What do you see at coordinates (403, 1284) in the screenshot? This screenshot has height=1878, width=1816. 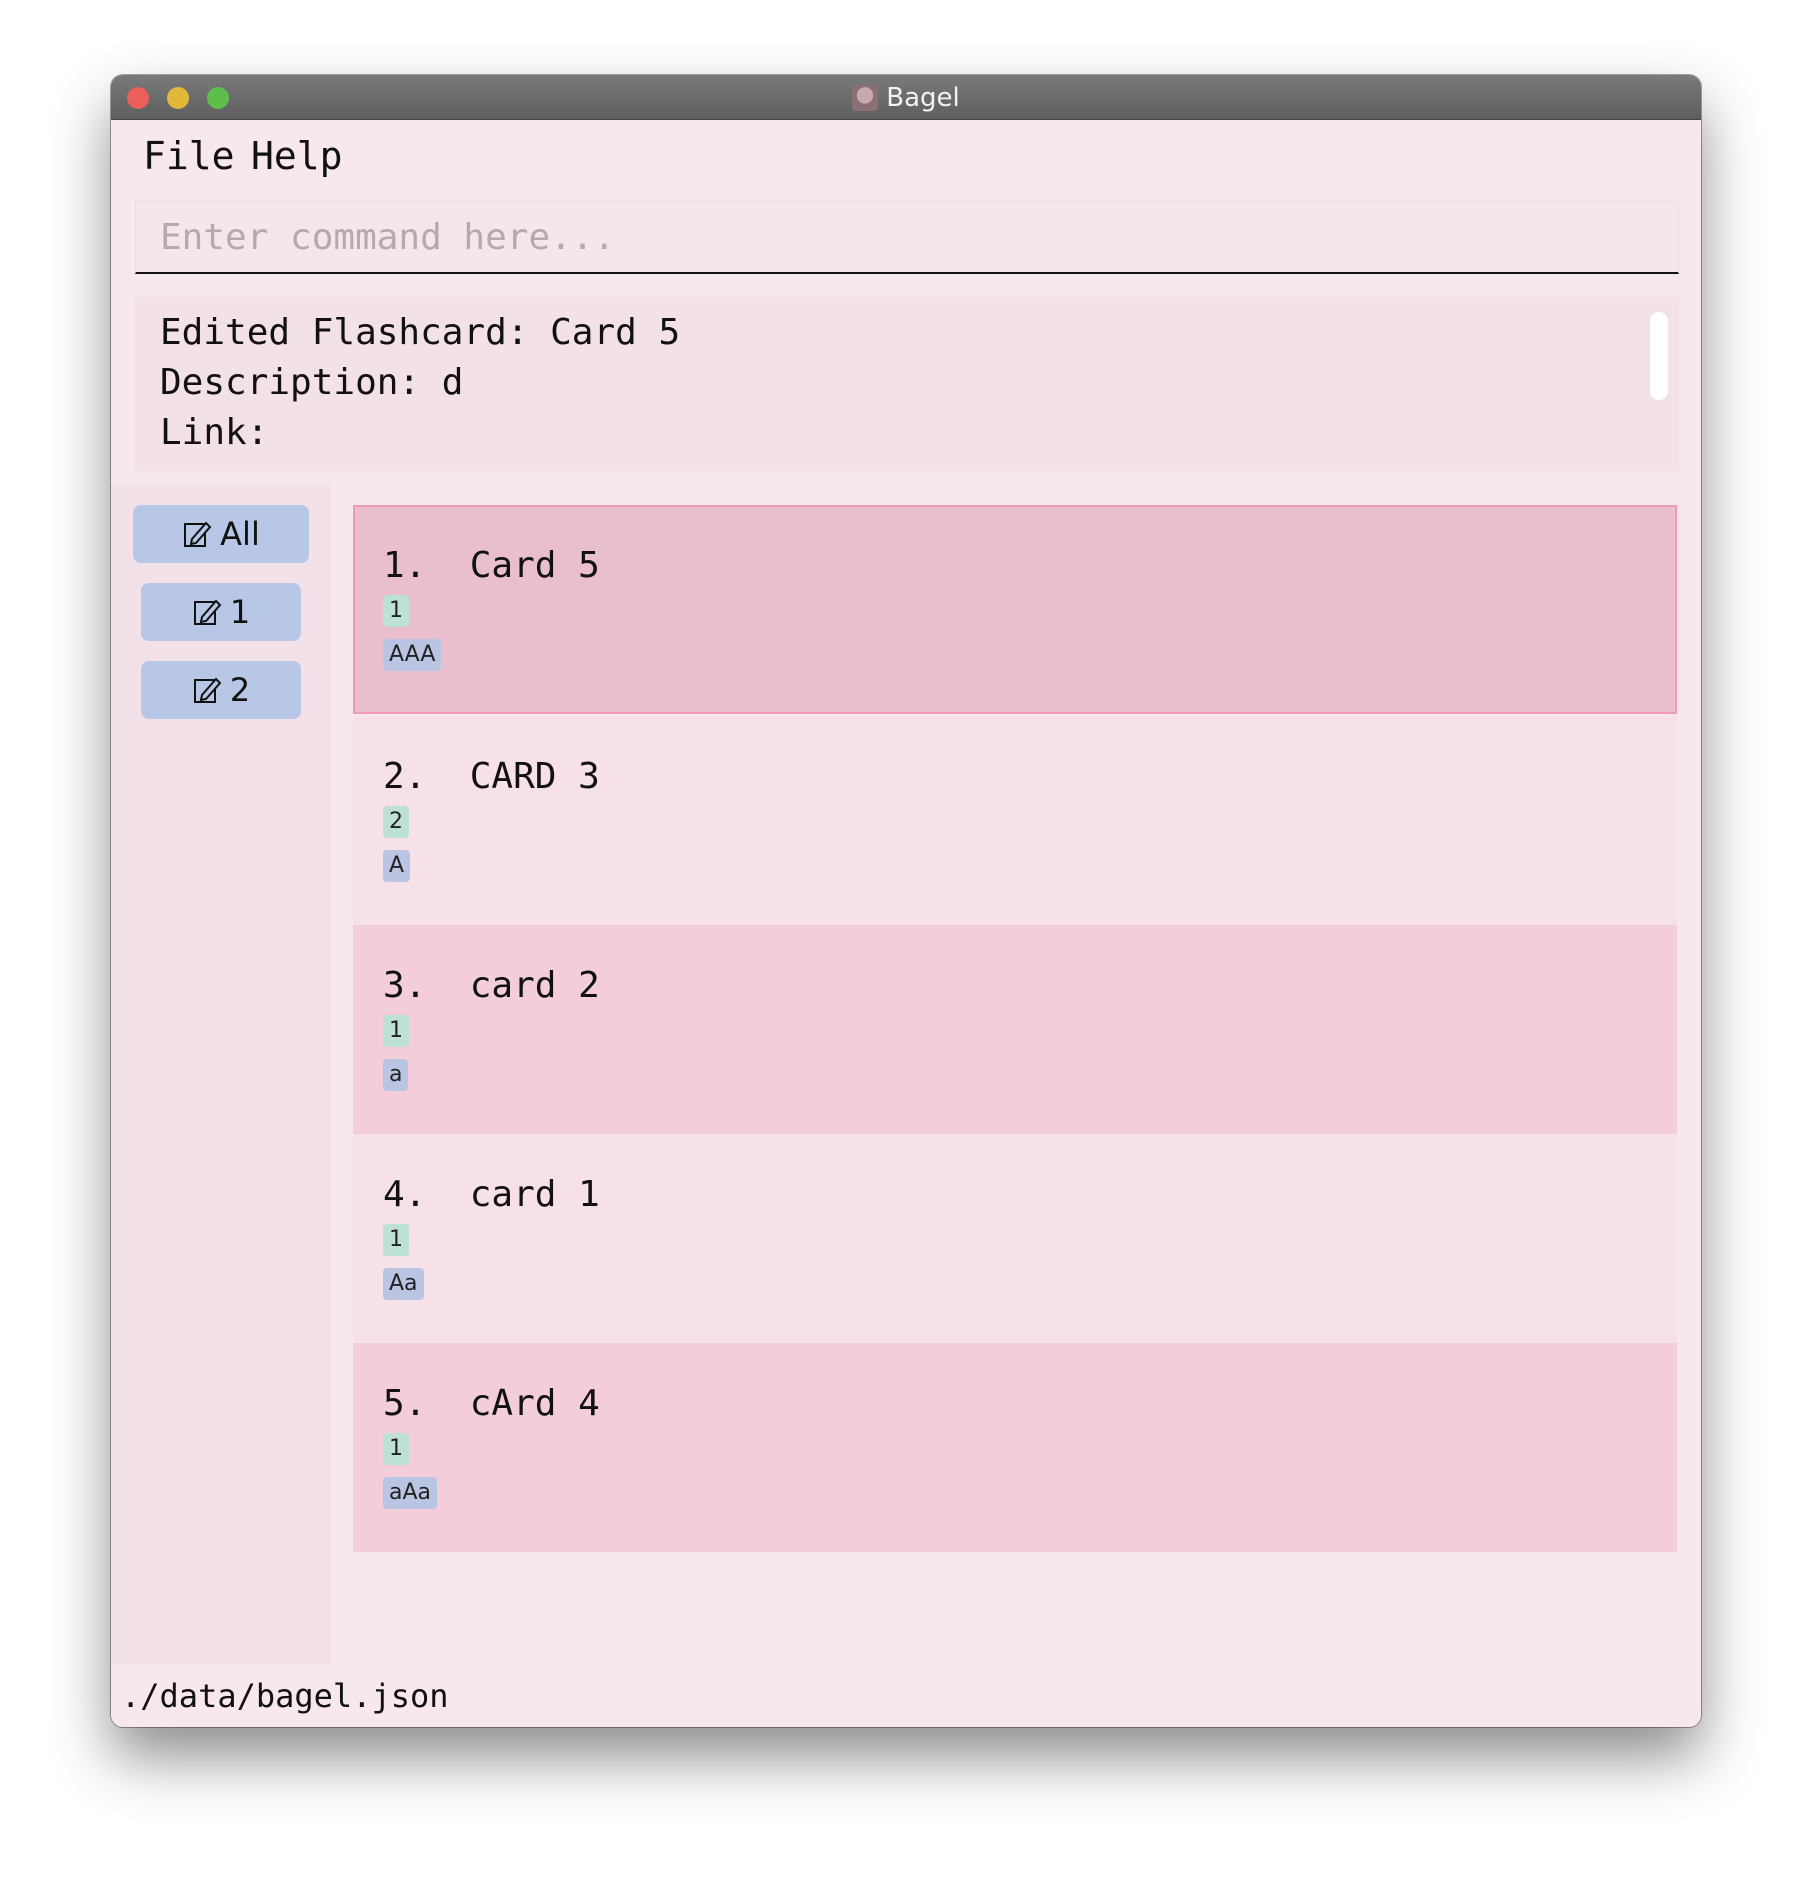 I see `tag-chip: Aa` at bounding box center [403, 1284].